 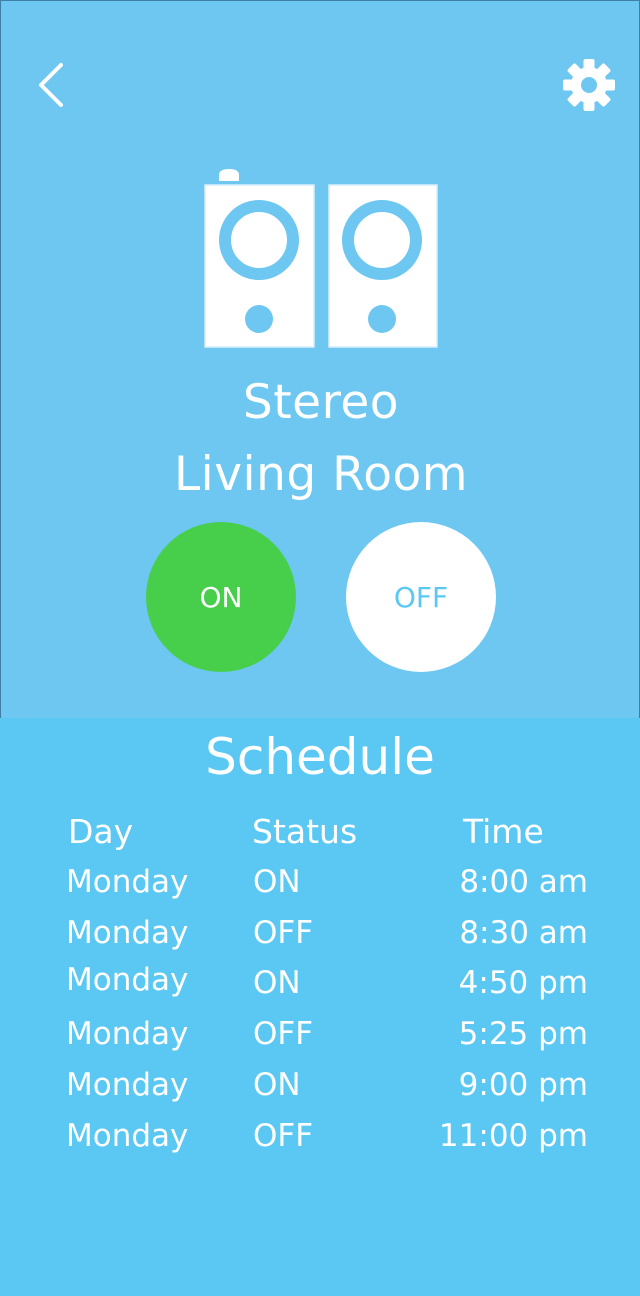 What do you see at coordinates (321, 402) in the screenshot?
I see `device-type-label: Stereo` at bounding box center [321, 402].